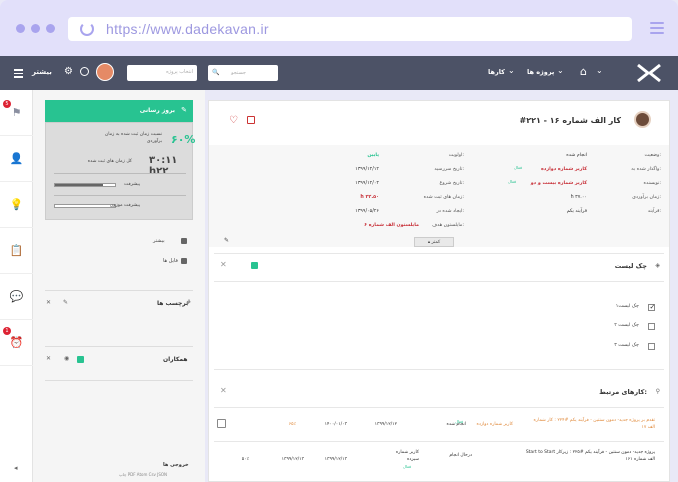  Describe the element at coordinates (42, 72) in the screenshot. I see `navbar-more-link: بیشتر` at that location.